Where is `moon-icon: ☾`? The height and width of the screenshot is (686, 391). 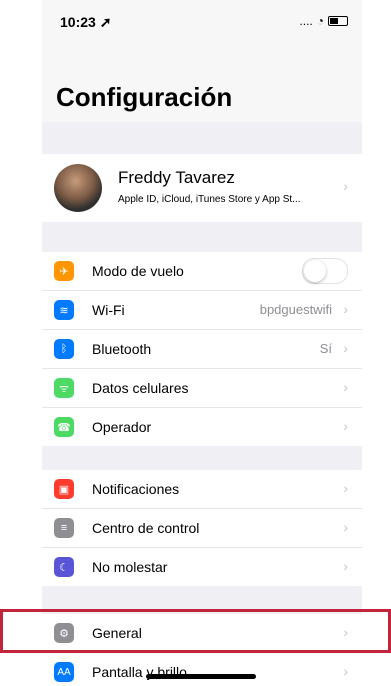 moon-icon: ☾ is located at coordinates (64, 567).